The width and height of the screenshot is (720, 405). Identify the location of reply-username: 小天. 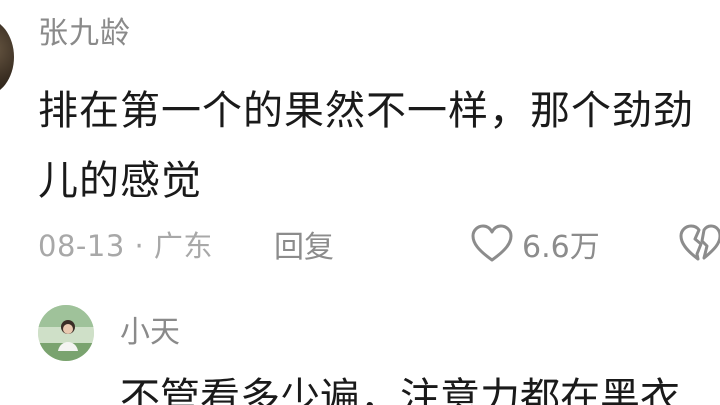
(150, 333).